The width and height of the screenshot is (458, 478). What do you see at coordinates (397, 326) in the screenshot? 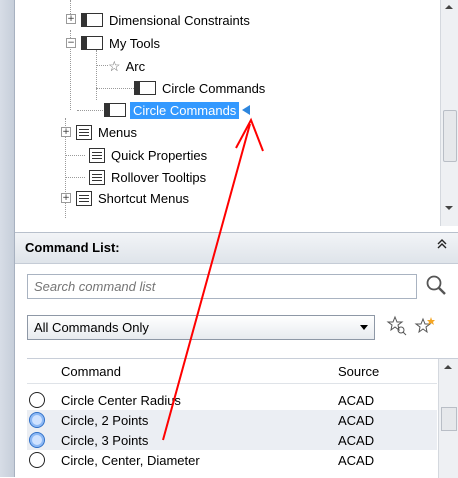
I see `find-command-icon` at bounding box center [397, 326].